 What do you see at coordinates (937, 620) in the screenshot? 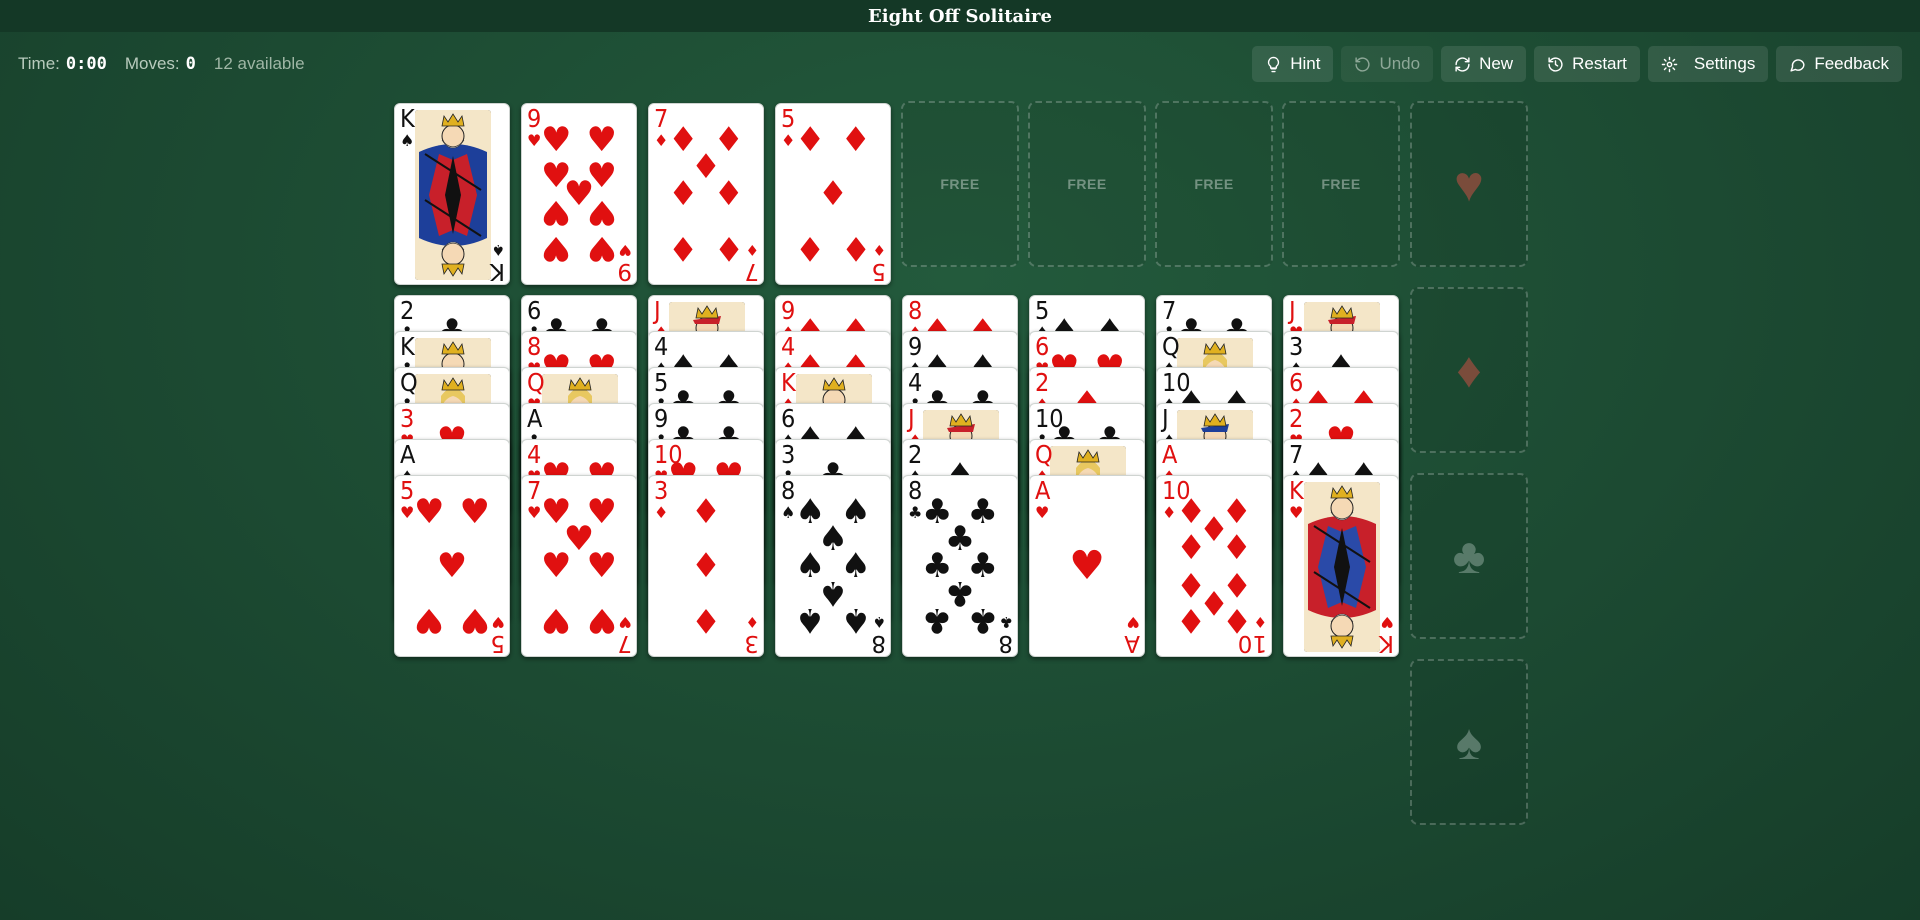
I see `clubs-pip-icon: ♣` at bounding box center [937, 620].